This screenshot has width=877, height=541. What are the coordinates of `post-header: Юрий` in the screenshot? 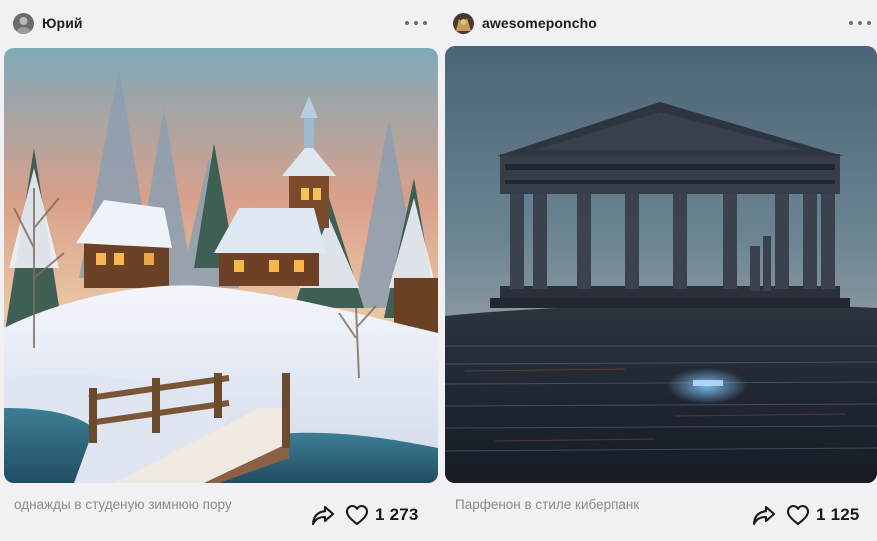 It's located at (220, 23).